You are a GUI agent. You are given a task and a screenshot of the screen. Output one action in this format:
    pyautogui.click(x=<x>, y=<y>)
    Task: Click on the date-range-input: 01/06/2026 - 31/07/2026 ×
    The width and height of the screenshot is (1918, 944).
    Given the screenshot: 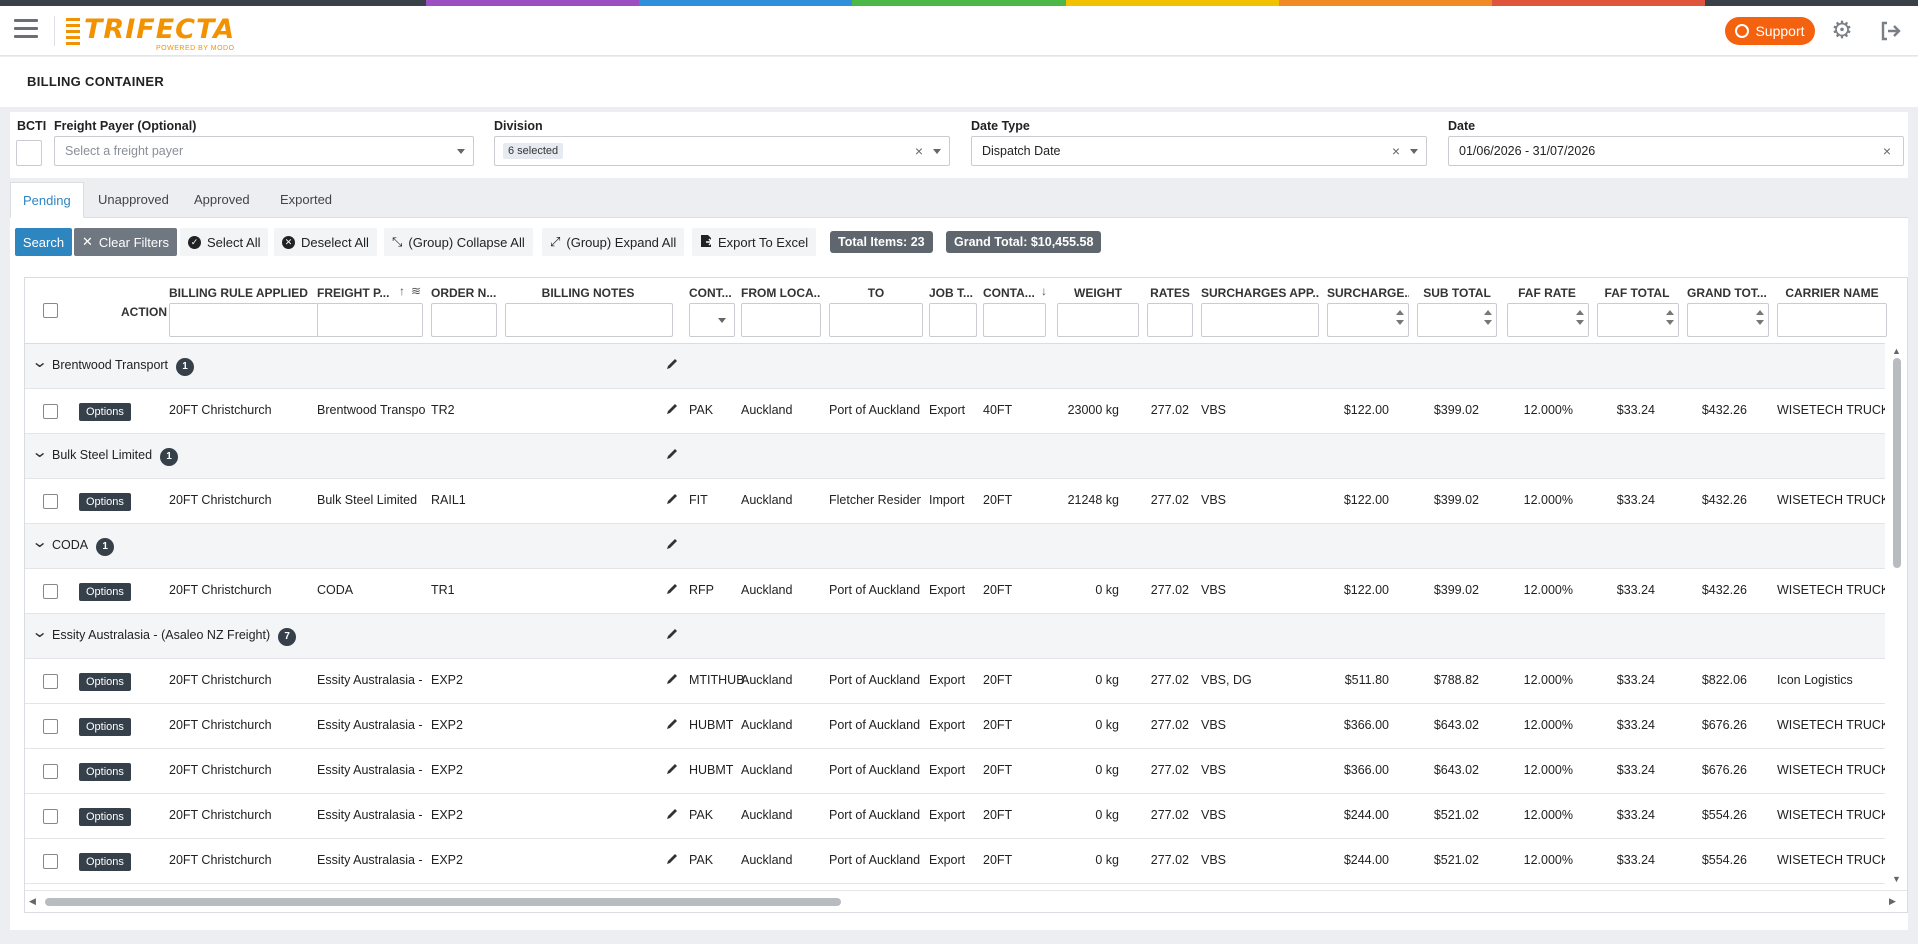 What is the action you would take?
    pyautogui.click(x=1676, y=151)
    